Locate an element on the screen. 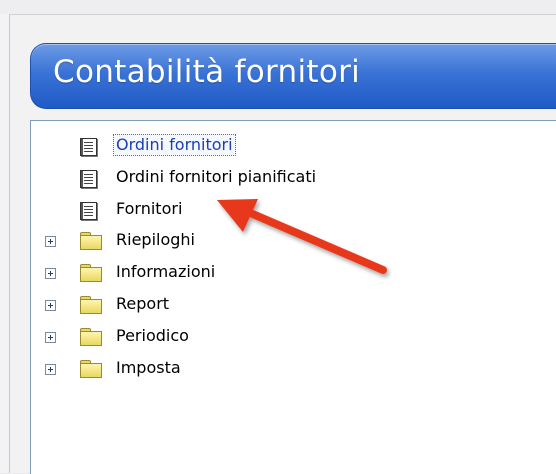 The width and height of the screenshot is (556, 474). tree-item-ordini-fornitori-pianificati: Ordini fornitori pianificati is located at coordinates (216, 177).